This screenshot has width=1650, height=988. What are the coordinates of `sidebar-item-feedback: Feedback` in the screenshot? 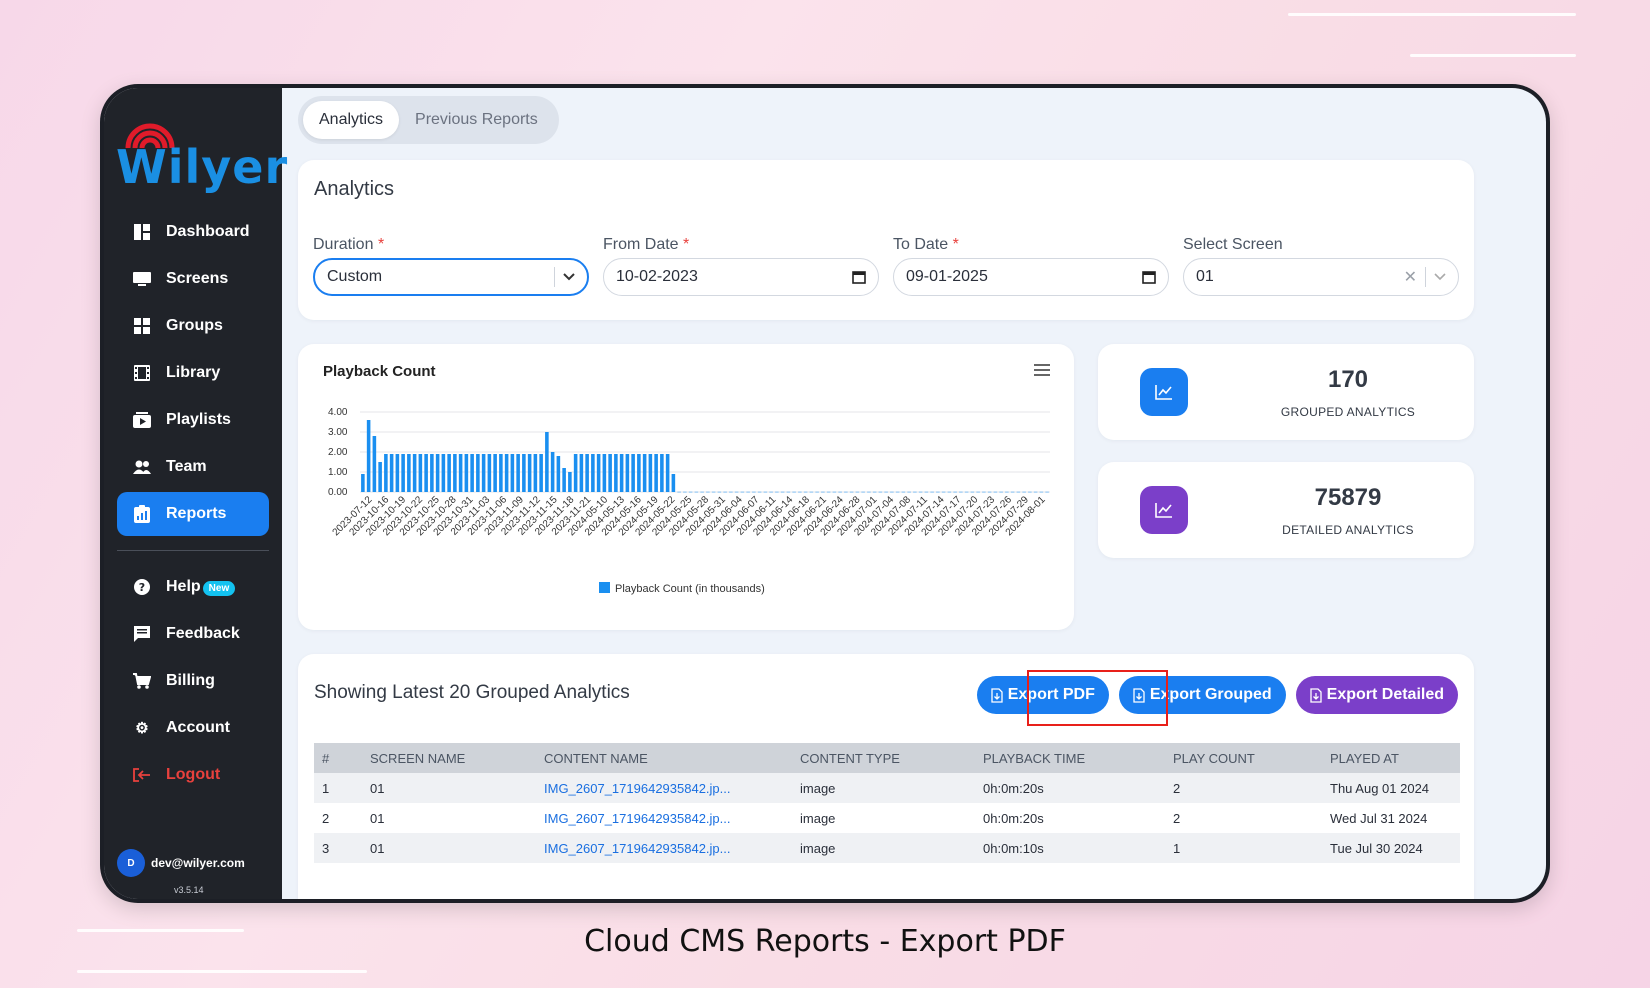 It's located at (193, 634).